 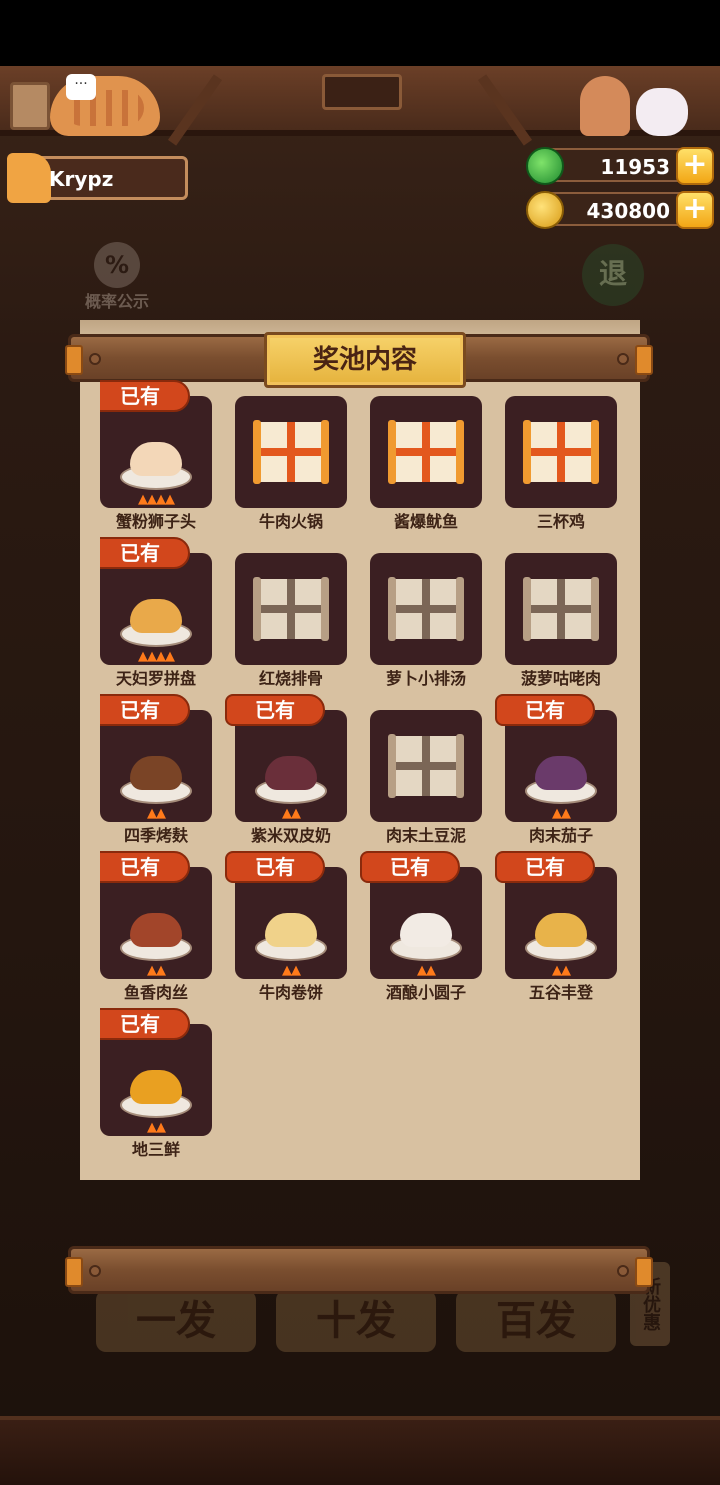 What do you see at coordinates (560, 678) in the screenshot?
I see `prize-name: 菠萝咕咾肉` at bounding box center [560, 678].